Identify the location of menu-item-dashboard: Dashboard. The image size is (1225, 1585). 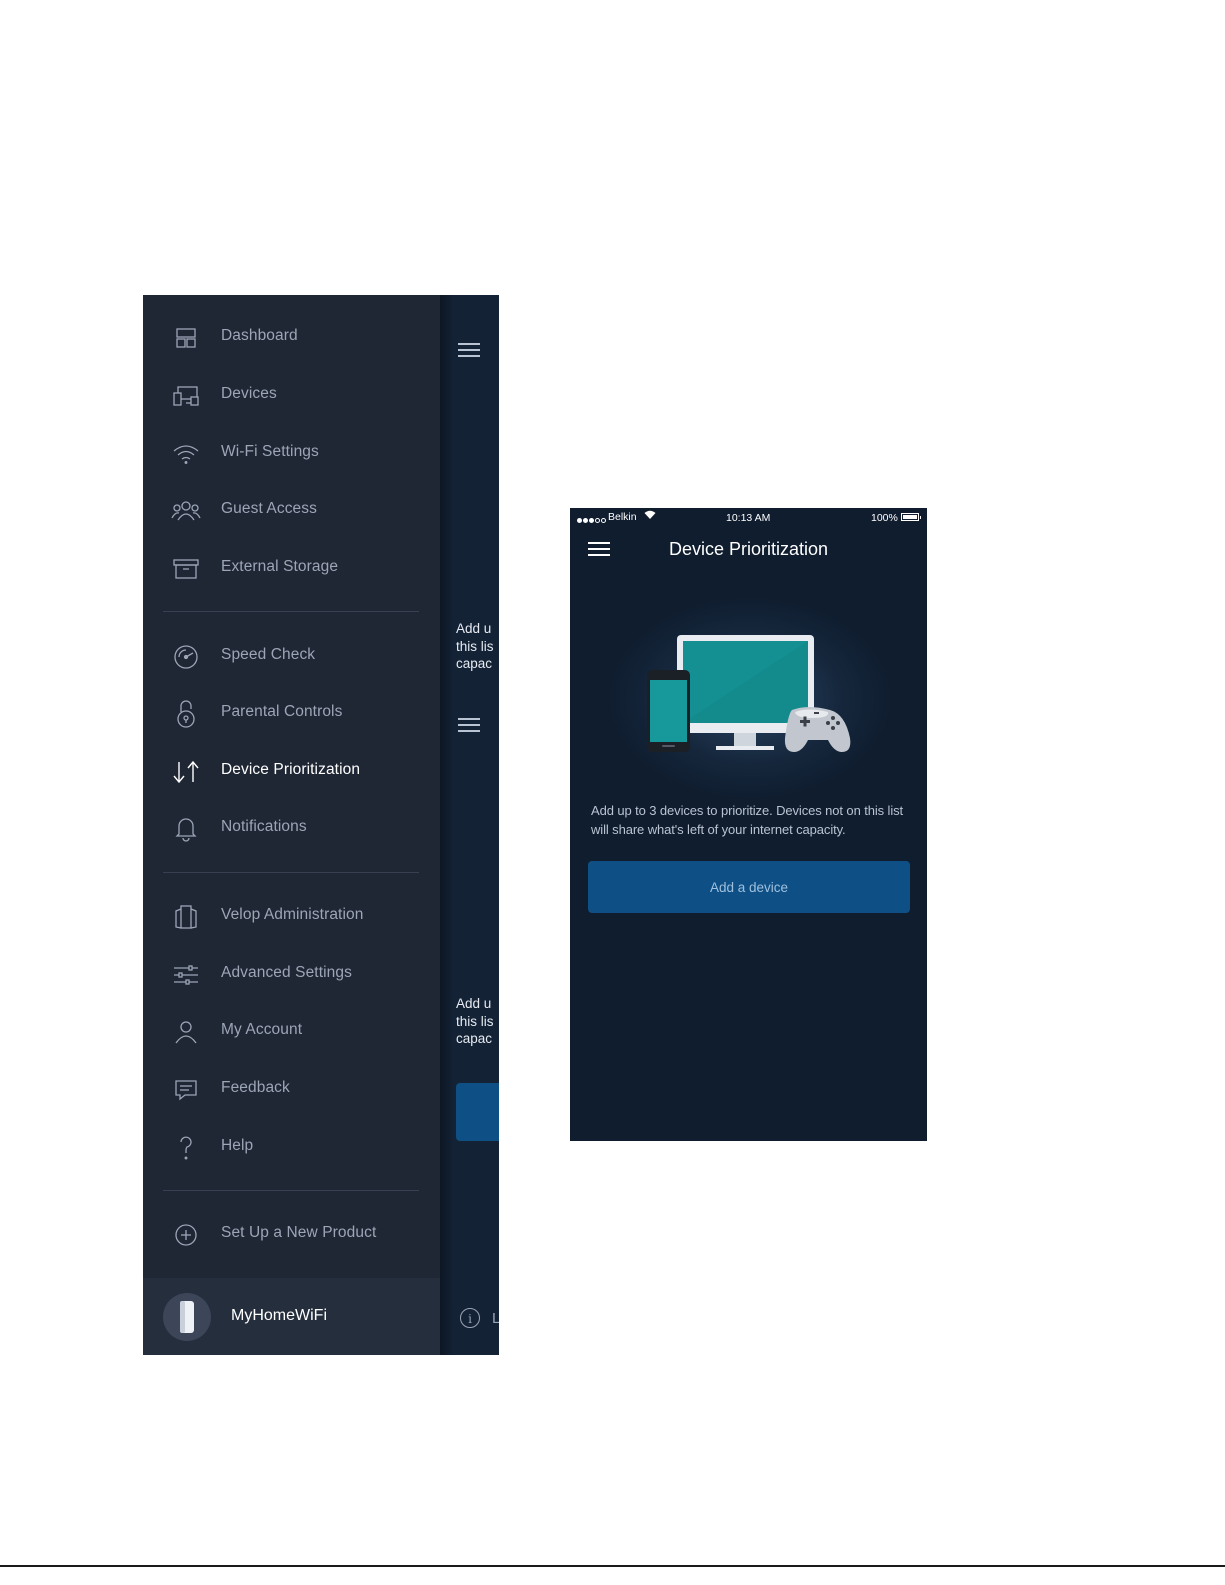
(291, 337).